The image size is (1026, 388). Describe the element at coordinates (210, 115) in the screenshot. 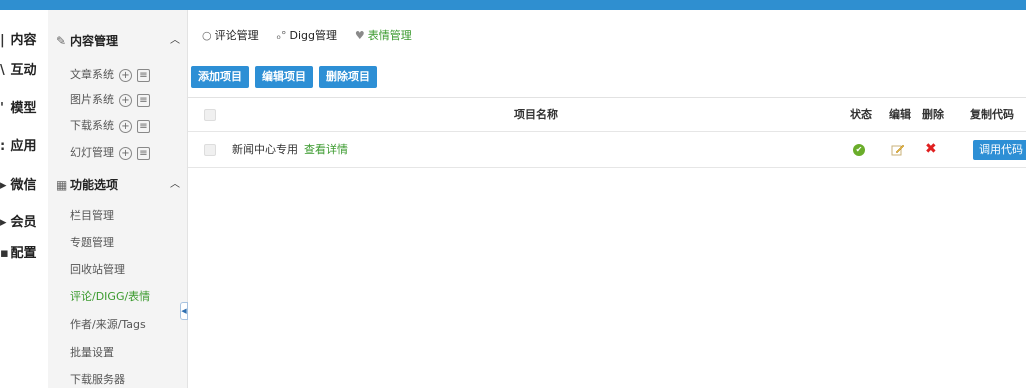

I see `select-all-checkbox` at that location.